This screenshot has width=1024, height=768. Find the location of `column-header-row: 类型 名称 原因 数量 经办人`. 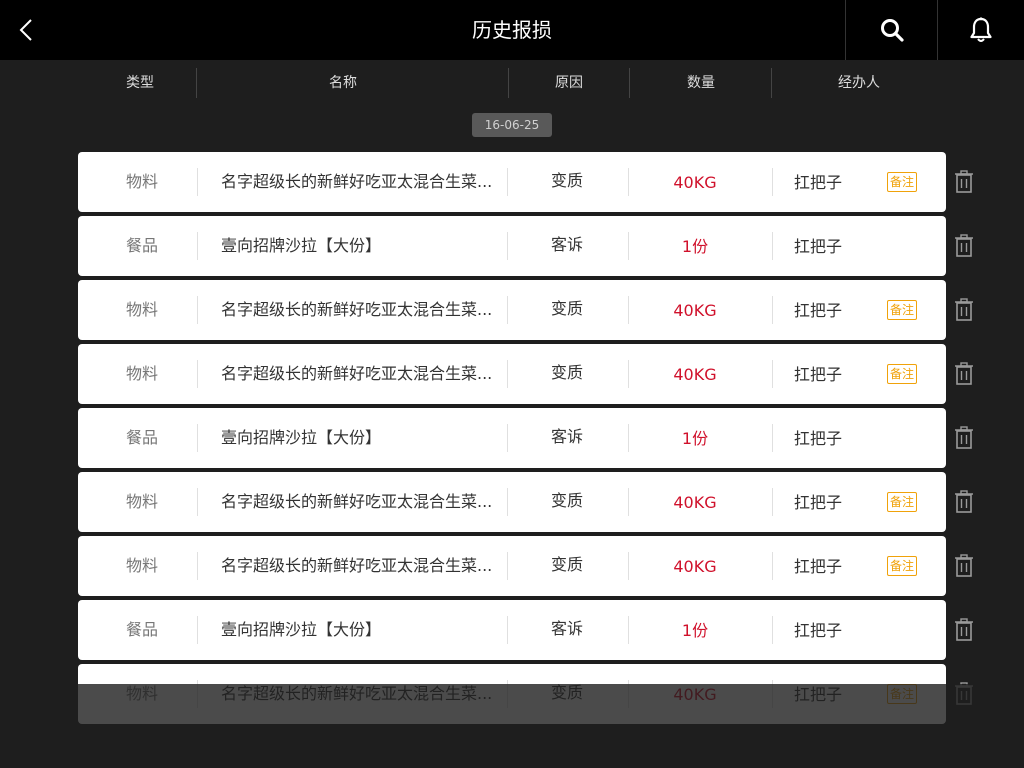

column-header-row: 类型 名称 原因 数量 经办人 is located at coordinates (512, 83).